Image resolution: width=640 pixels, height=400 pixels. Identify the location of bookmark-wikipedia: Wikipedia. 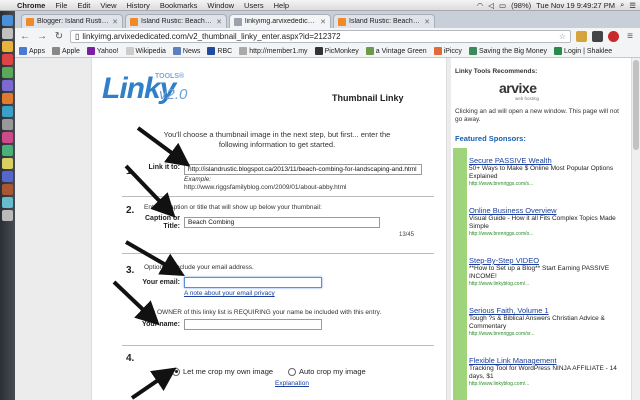
(145, 51).